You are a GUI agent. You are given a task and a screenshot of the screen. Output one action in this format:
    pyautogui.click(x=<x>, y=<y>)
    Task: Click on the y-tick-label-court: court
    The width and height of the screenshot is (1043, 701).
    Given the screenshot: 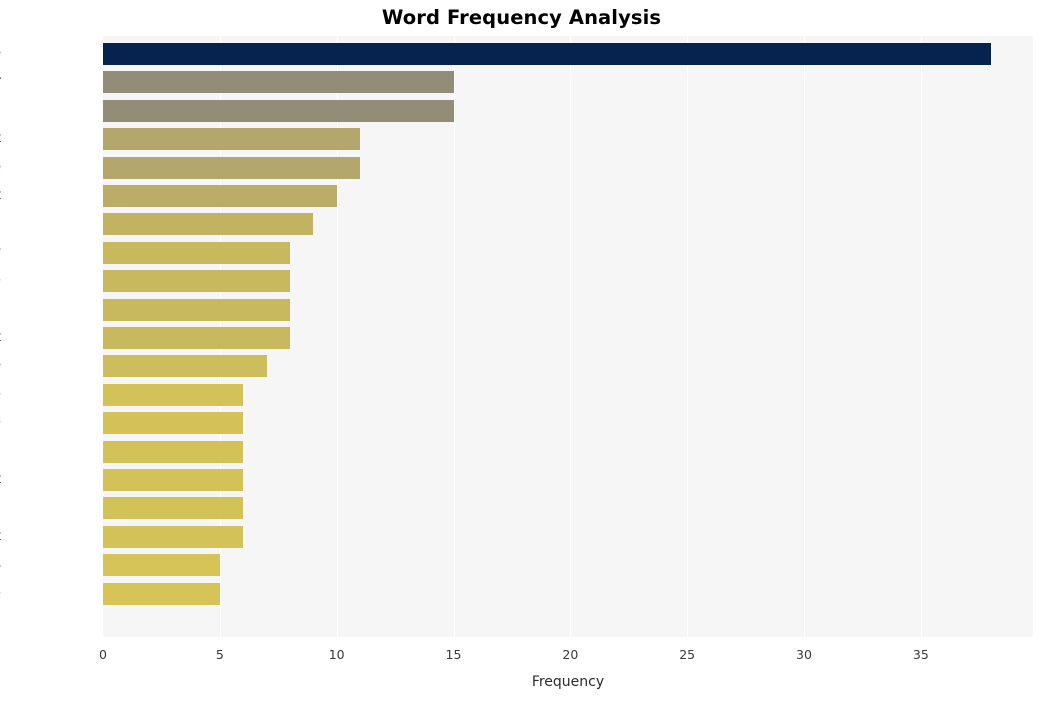 What is the action you would take?
    pyautogui.click(x=5, y=139)
    